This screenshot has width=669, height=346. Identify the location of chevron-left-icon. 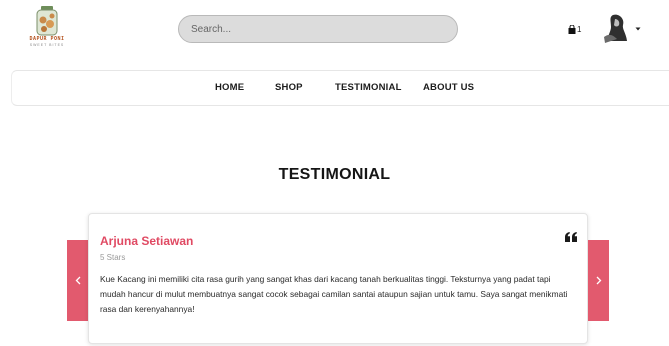
(77, 280).